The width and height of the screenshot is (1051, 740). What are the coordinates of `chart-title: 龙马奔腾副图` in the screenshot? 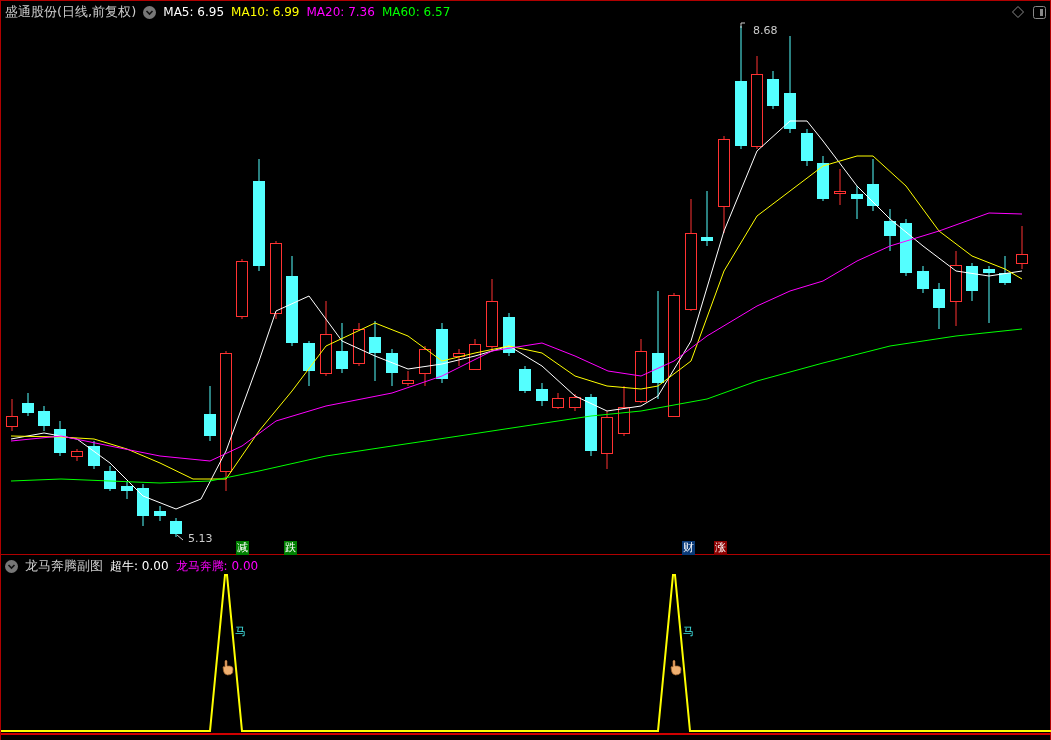 It's located at (64, 566).